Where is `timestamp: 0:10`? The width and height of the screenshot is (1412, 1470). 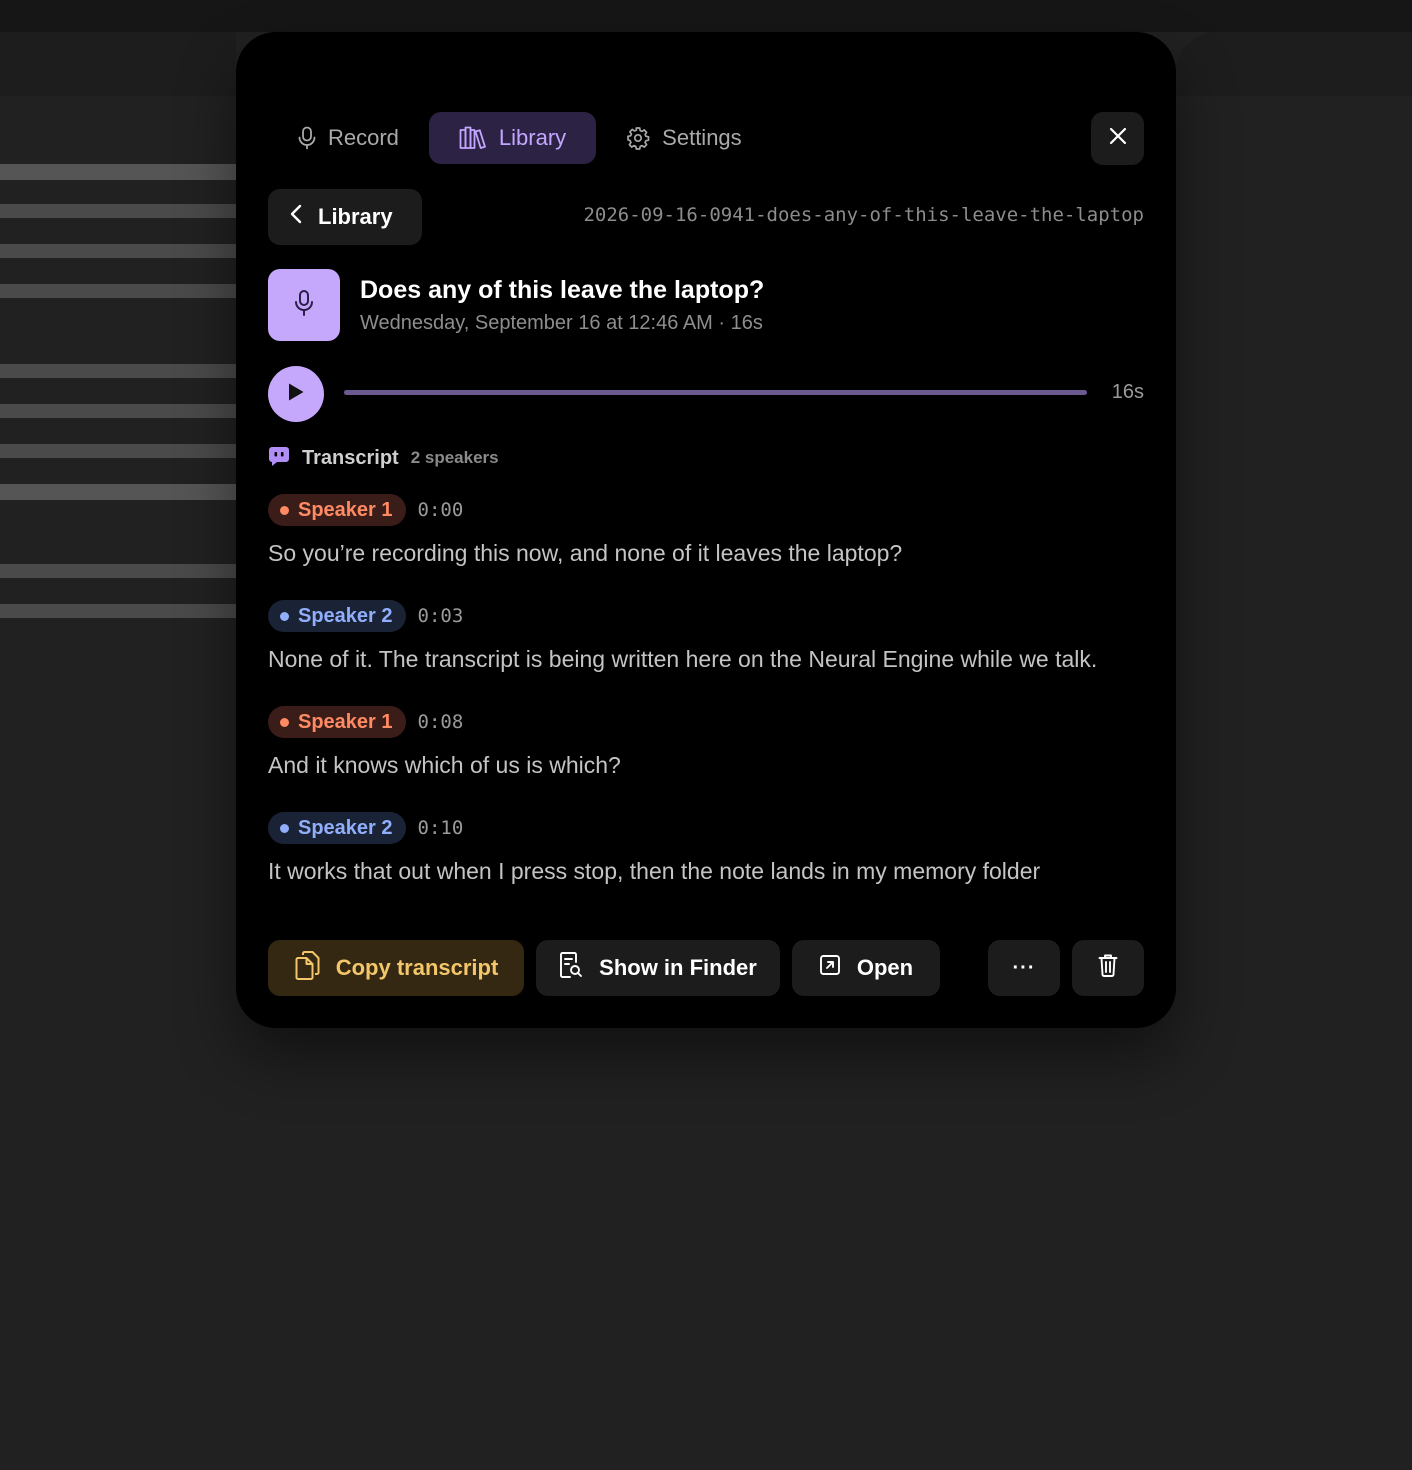
timestamp: 0:10 is located at coordinates (441, 828).